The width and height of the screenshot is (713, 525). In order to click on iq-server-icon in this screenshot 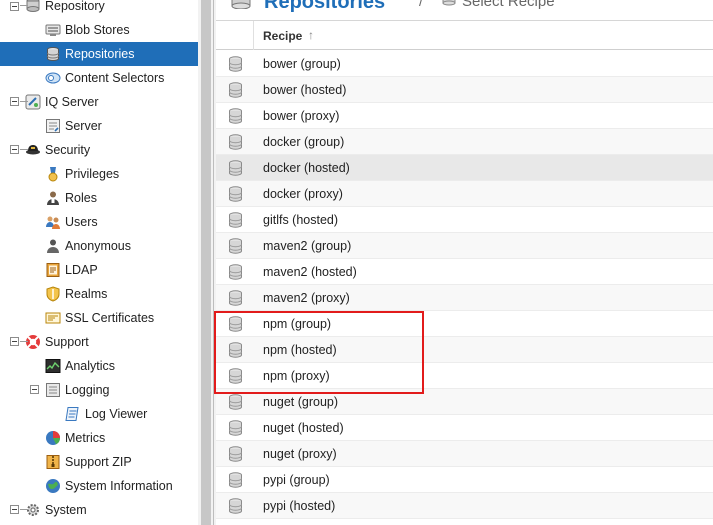, I will do `click(33, 102)`.